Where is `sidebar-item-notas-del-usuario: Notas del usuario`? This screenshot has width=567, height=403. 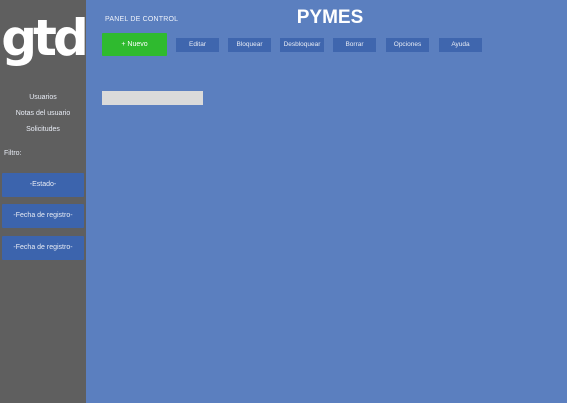
sidebar-item-notas-del-usuario: Notas del usuario is located at coordinates (43, 114).